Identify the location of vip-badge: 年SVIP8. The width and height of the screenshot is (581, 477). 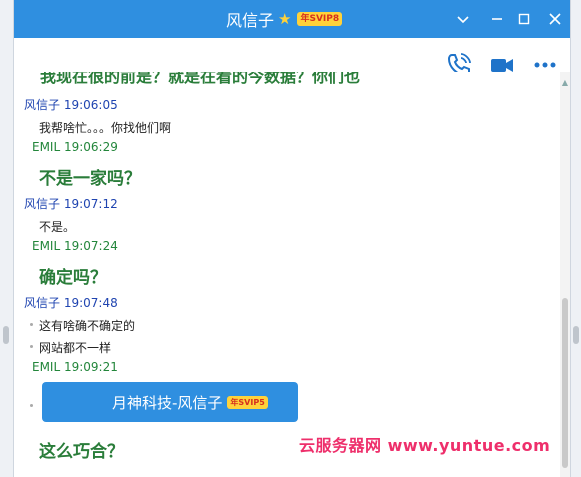
(320, 19).